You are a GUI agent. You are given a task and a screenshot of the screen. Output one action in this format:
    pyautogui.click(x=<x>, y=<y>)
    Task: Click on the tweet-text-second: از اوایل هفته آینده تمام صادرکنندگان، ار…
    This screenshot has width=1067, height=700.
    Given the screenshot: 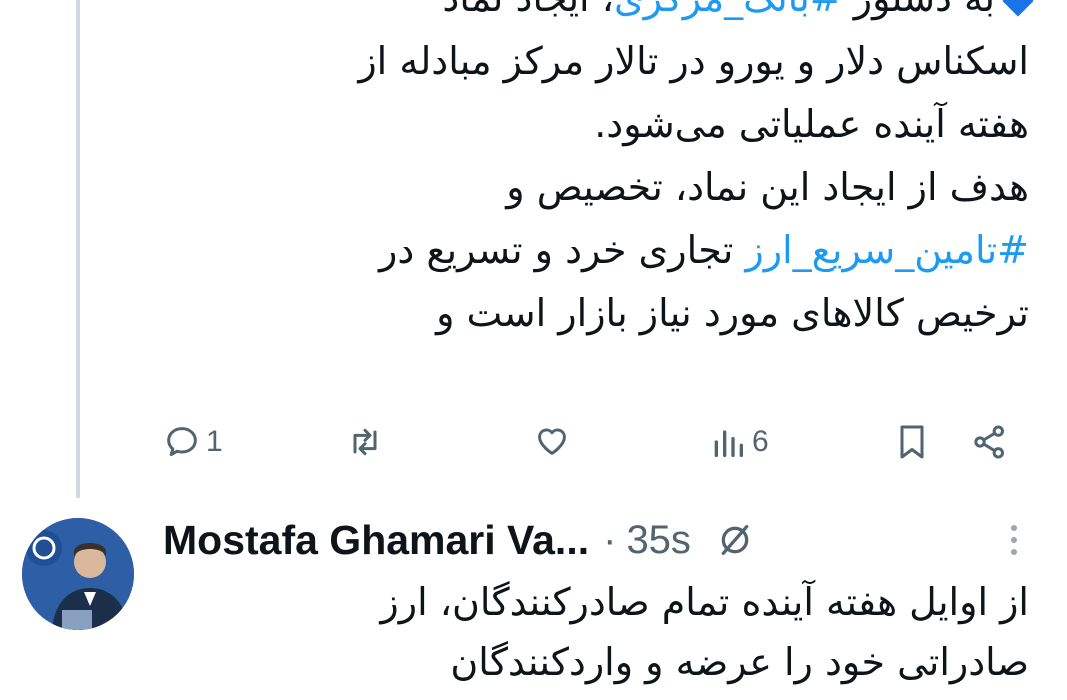 What is the action you would take?
    pyautogui.click(x=619, y=632)
    